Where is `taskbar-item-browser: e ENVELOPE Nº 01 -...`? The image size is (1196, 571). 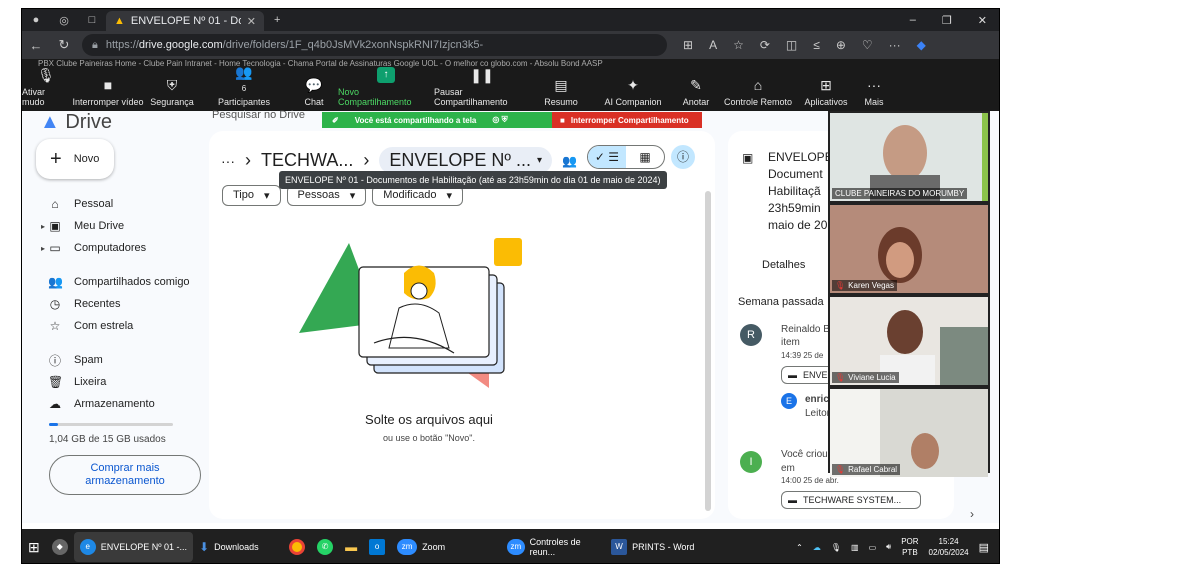 taskbar-item-browser: e ENVELOPE Nº 01 -... is located at coordinates (133, 547).